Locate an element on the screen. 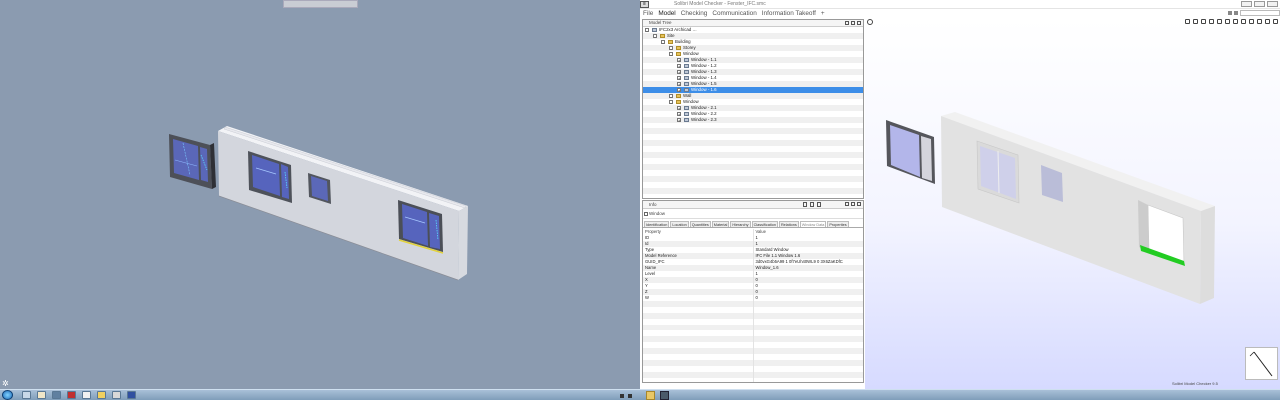  menu-item-2: Model is located at coordinates (666, 13).